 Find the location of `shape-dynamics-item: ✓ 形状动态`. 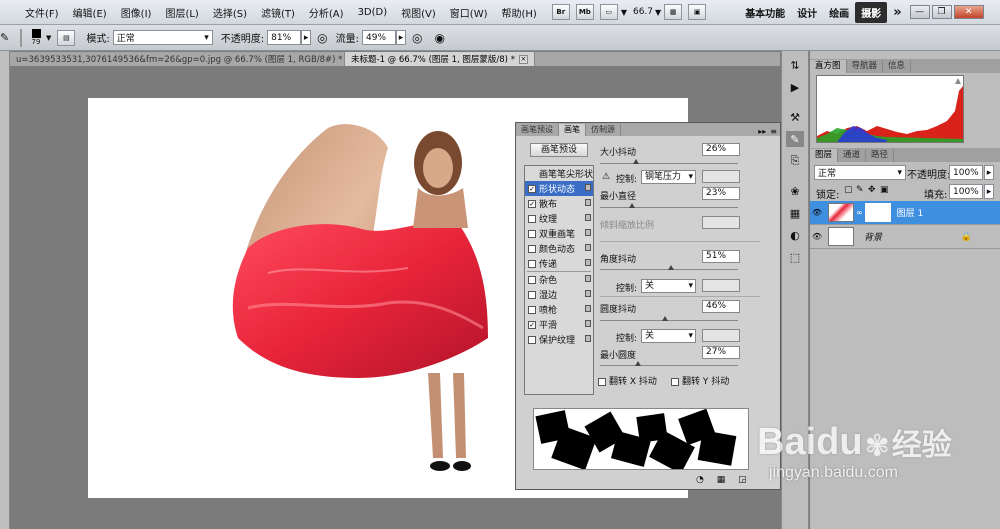

shape-dynamics-item: ✓ 形状动态 is located at coordinates (559, 188).